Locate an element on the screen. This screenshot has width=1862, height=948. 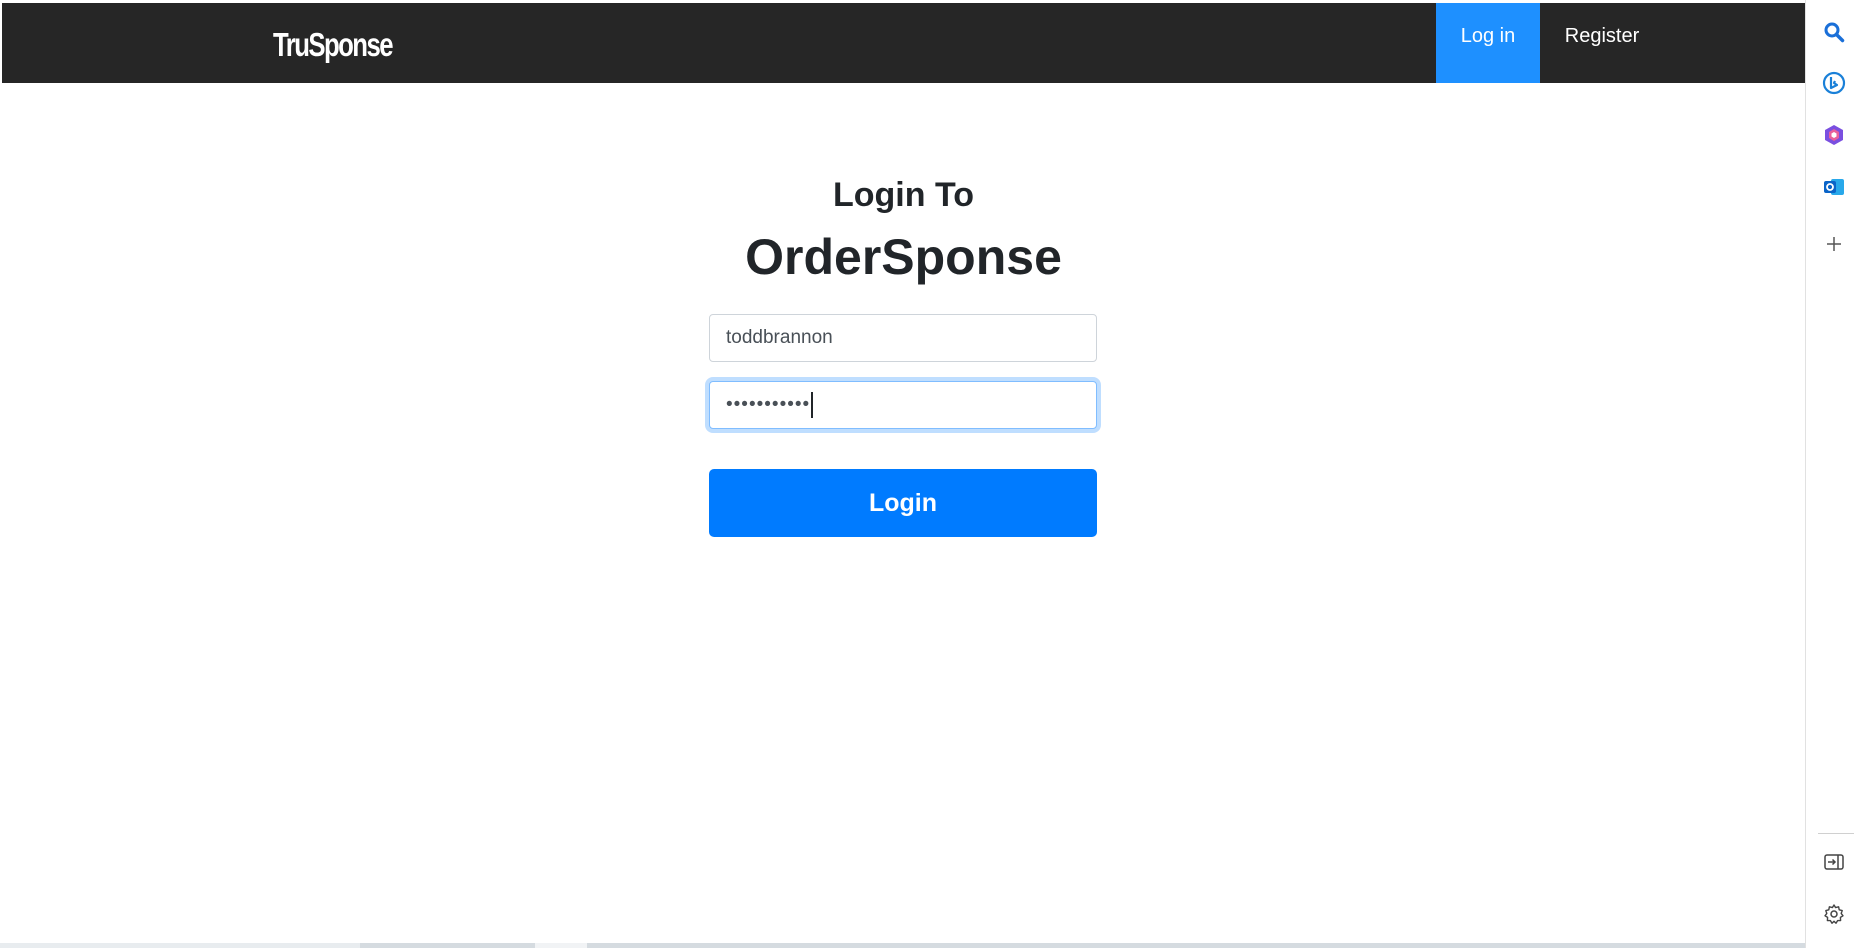
search-icon is located at coordinates (1834, 32).